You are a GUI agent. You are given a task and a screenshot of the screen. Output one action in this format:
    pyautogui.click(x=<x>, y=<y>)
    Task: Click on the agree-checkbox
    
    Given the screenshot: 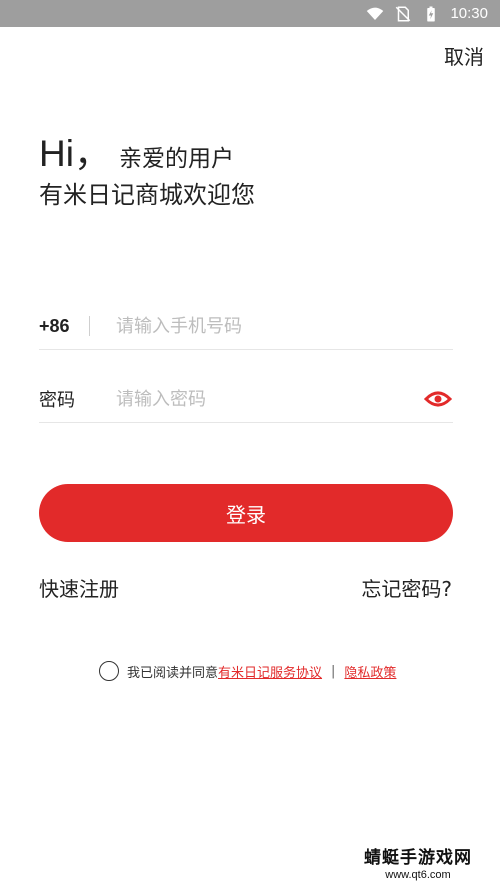 What is the action you would take?
    pyautogui.click(x=109, y=671)
    